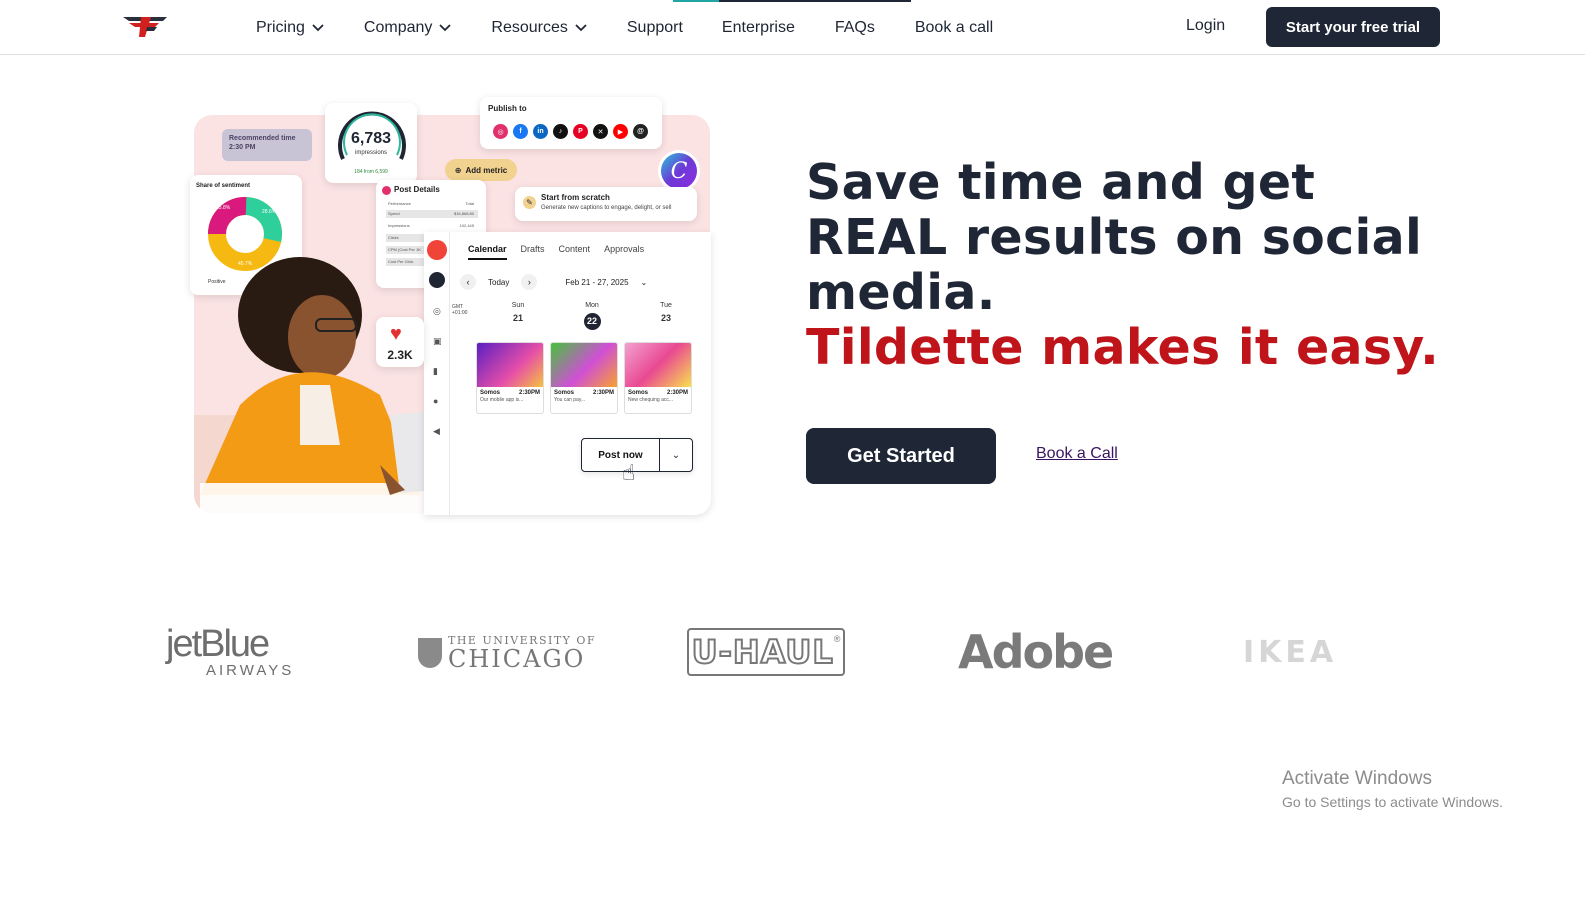 The height and width of the screenshot is (900, 1585). Describe the element at coordinates (600, 131) in the screenshot. I see `x-icon: ✕` at that location.